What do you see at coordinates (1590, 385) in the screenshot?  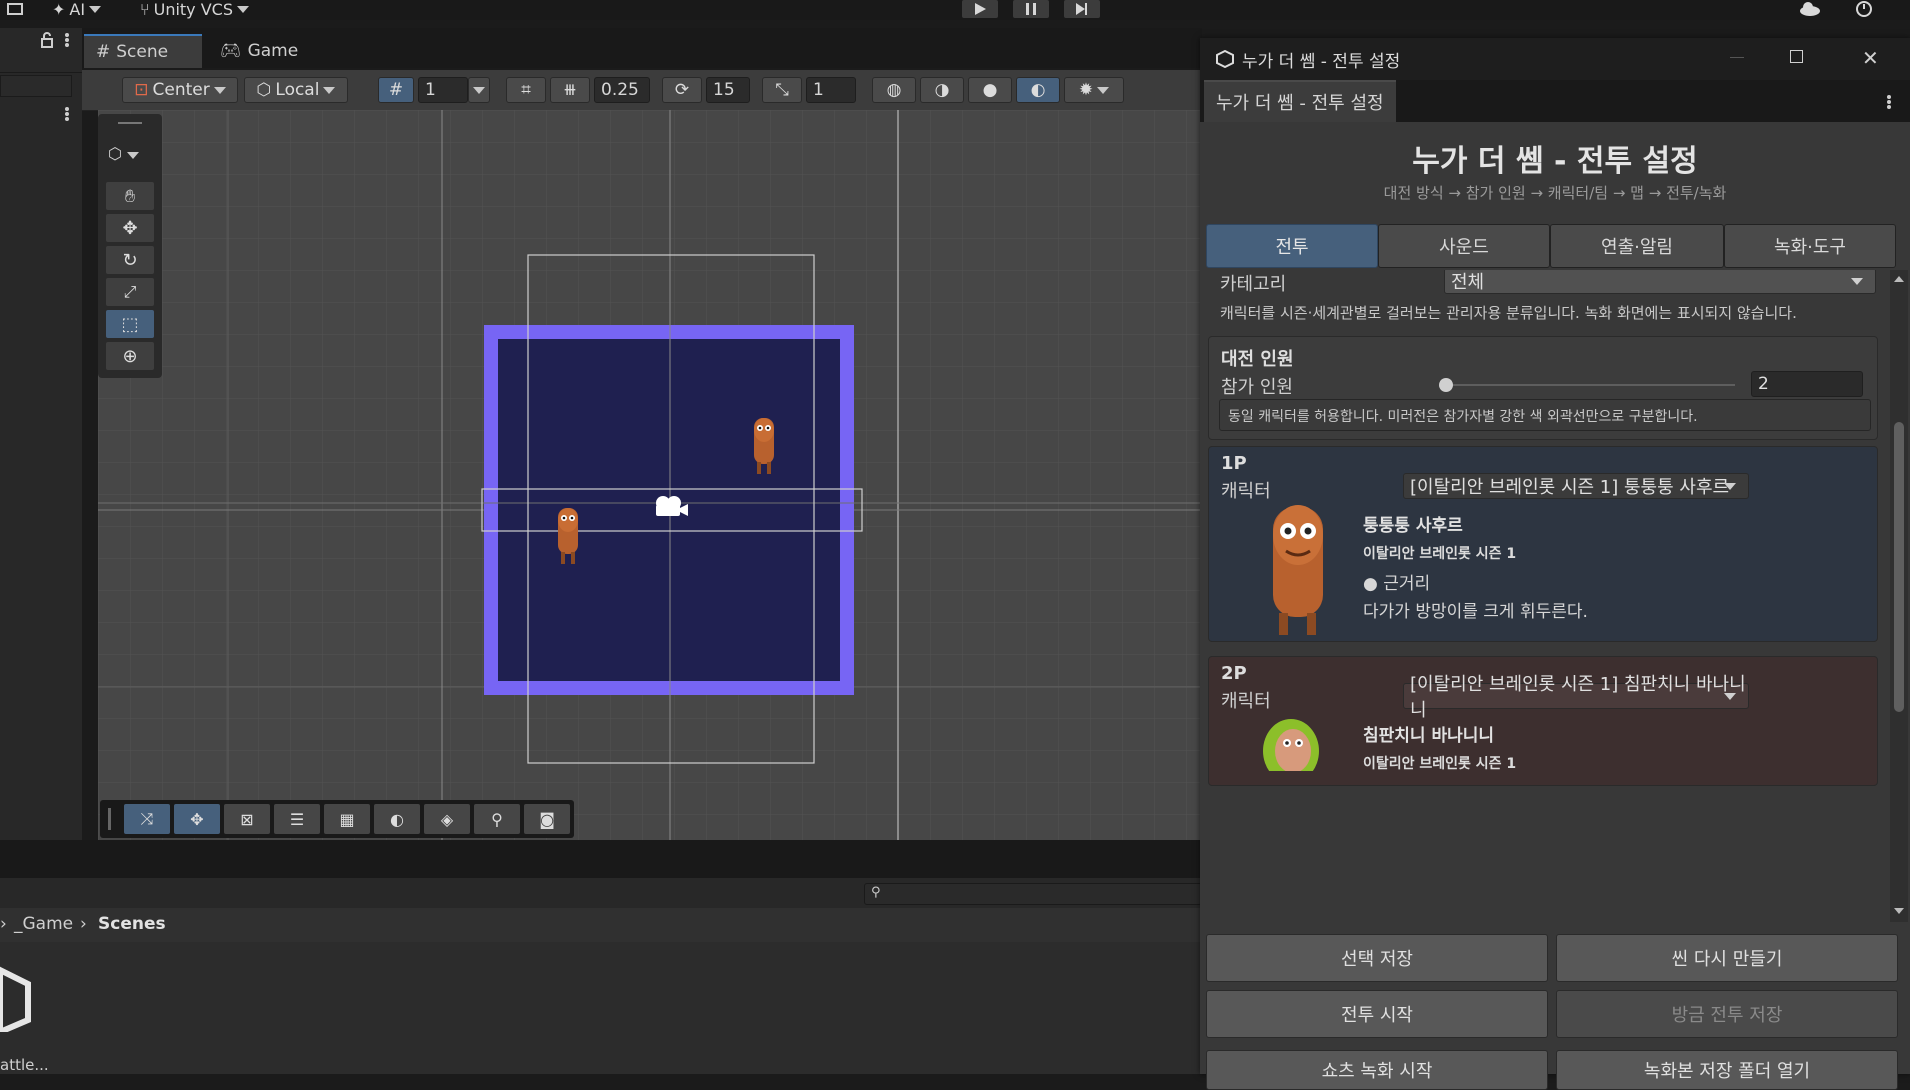 I see `participant-slider-track` at bounding box center [1590, 385].